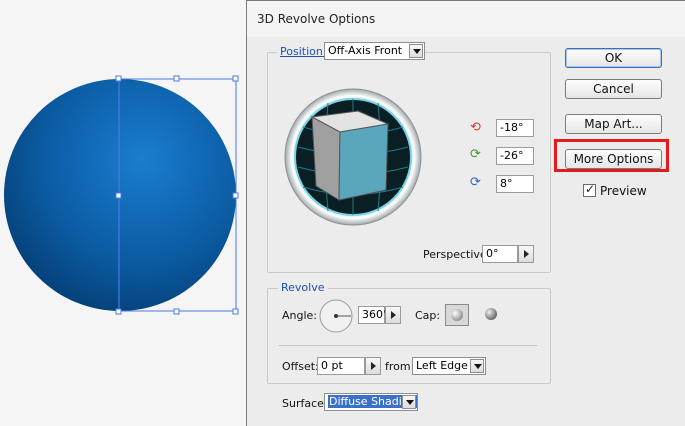 Image resolution: width=685 pixels, height=426 pixels. I want to click on highlight-box, so click(611, 155).